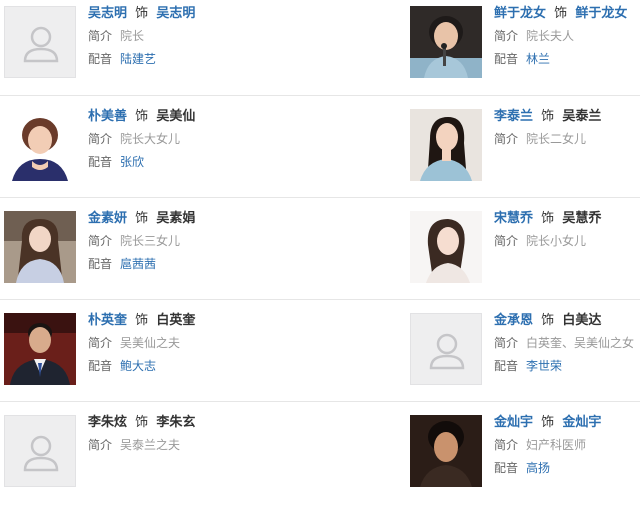 The image size is (640, 511). Describe the element at coordinates (582, 218) in the screenshot. I see `role-name: 吴慧乔` at that location.